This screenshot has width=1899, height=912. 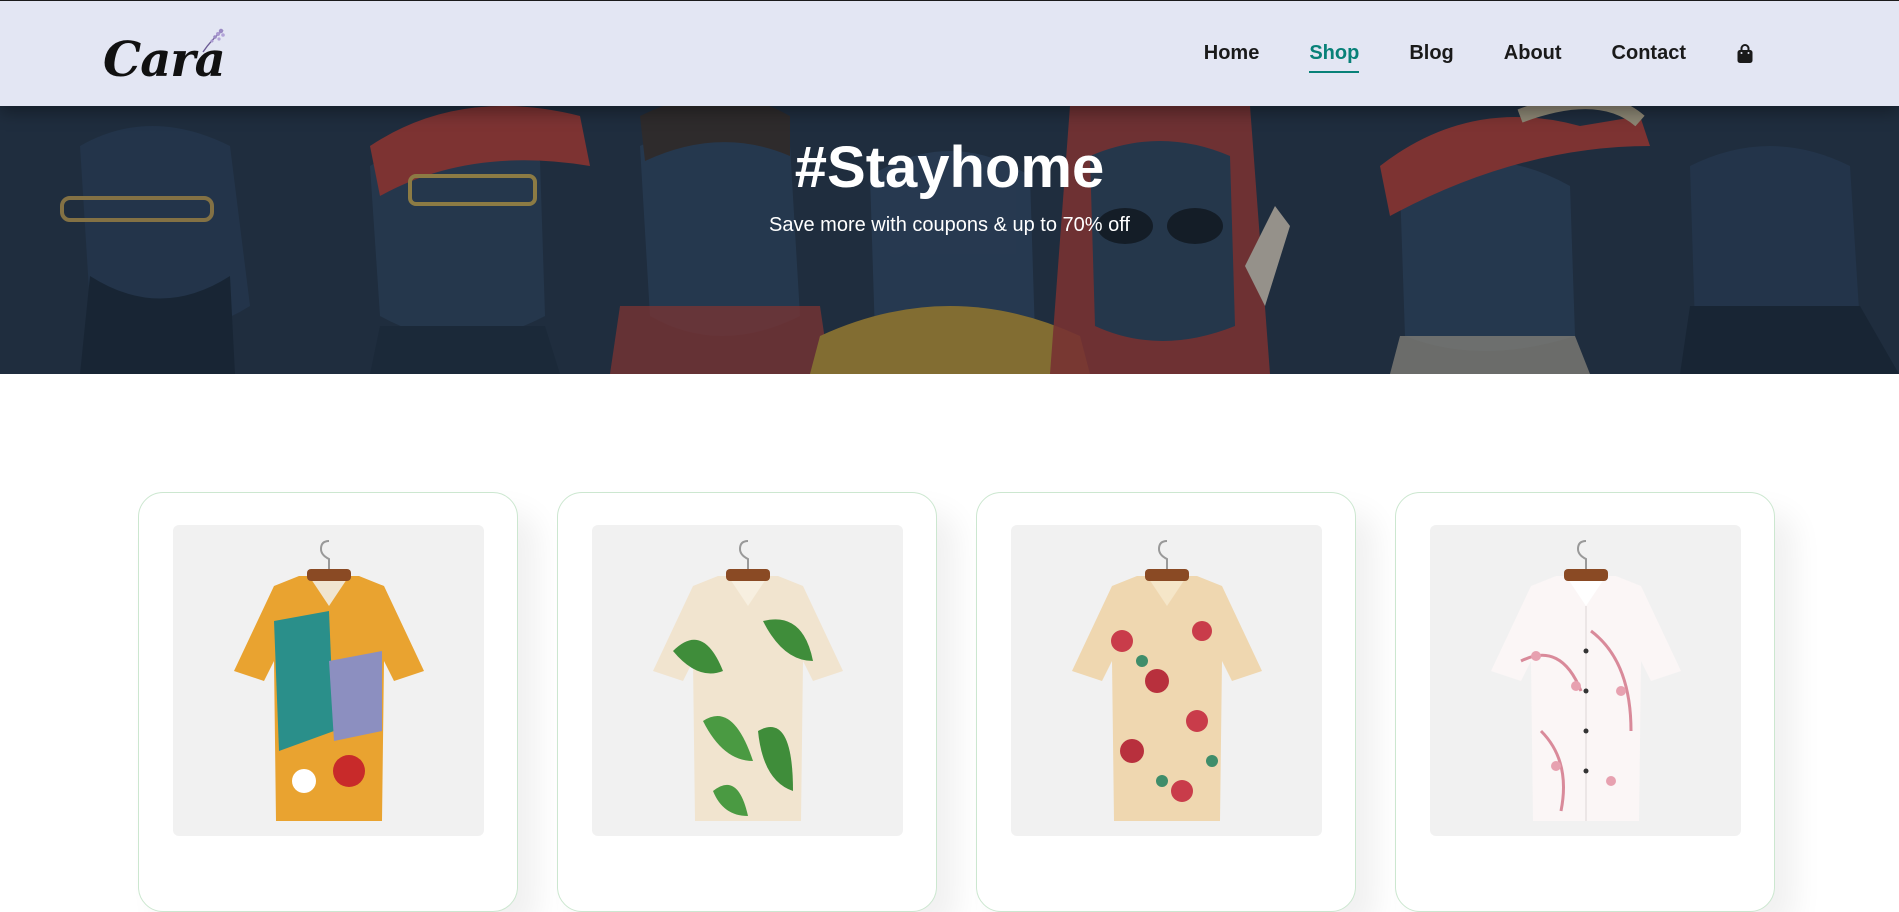 I want to click on lavender-sprig-icon, so click(x=213, y=40).